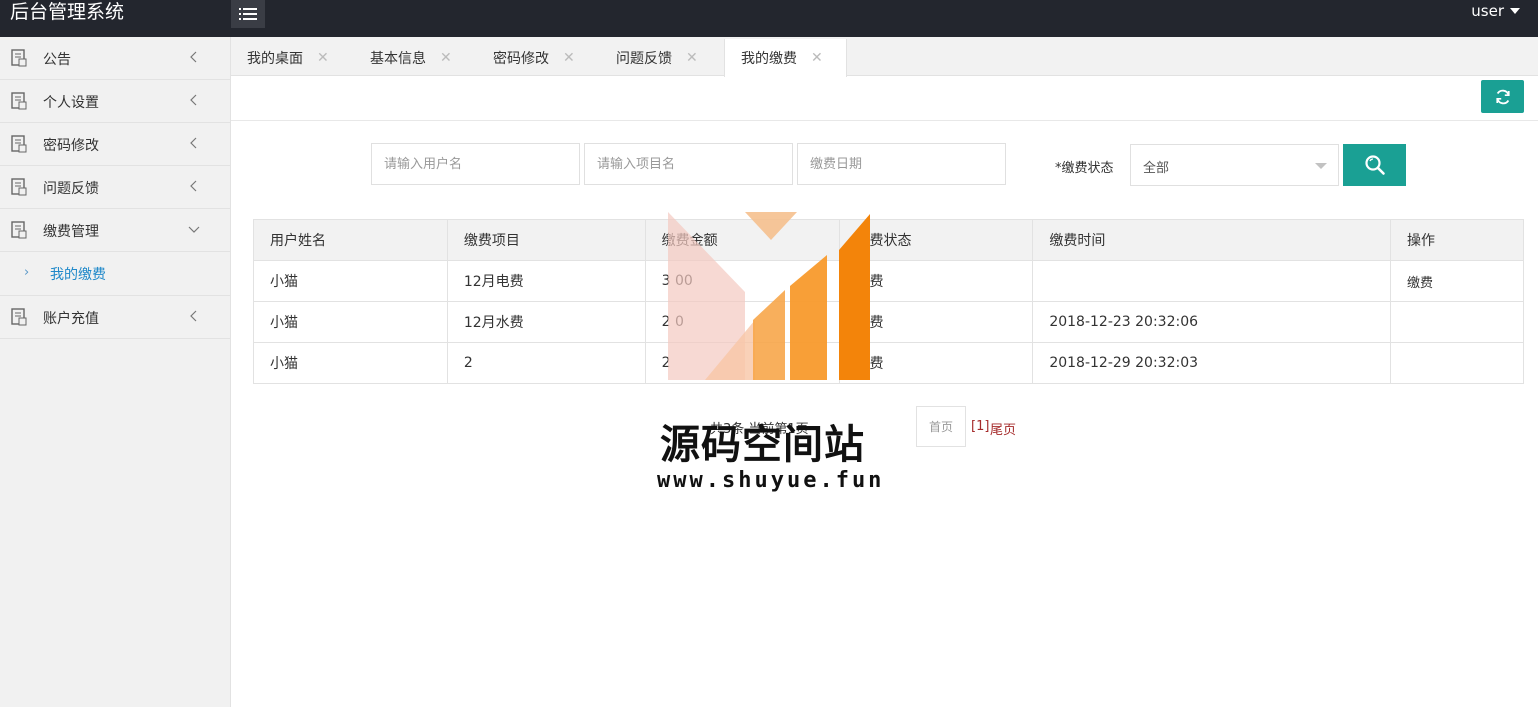 Image resolution: width=1538 pixels, height=707 pixels. I want to click on pager-first-button: 首页, so click(941, 426).